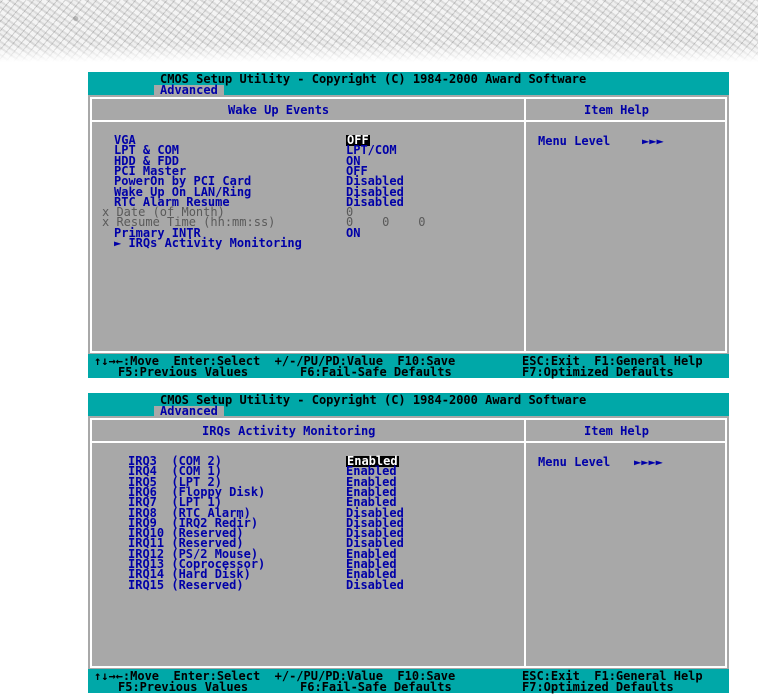 Image resolution: width=758 pixels, height=700 pixels. Describe the element at coordinates (653, 141) in the screenshot. I see `menu-level-arrows: ►►►` at that location.